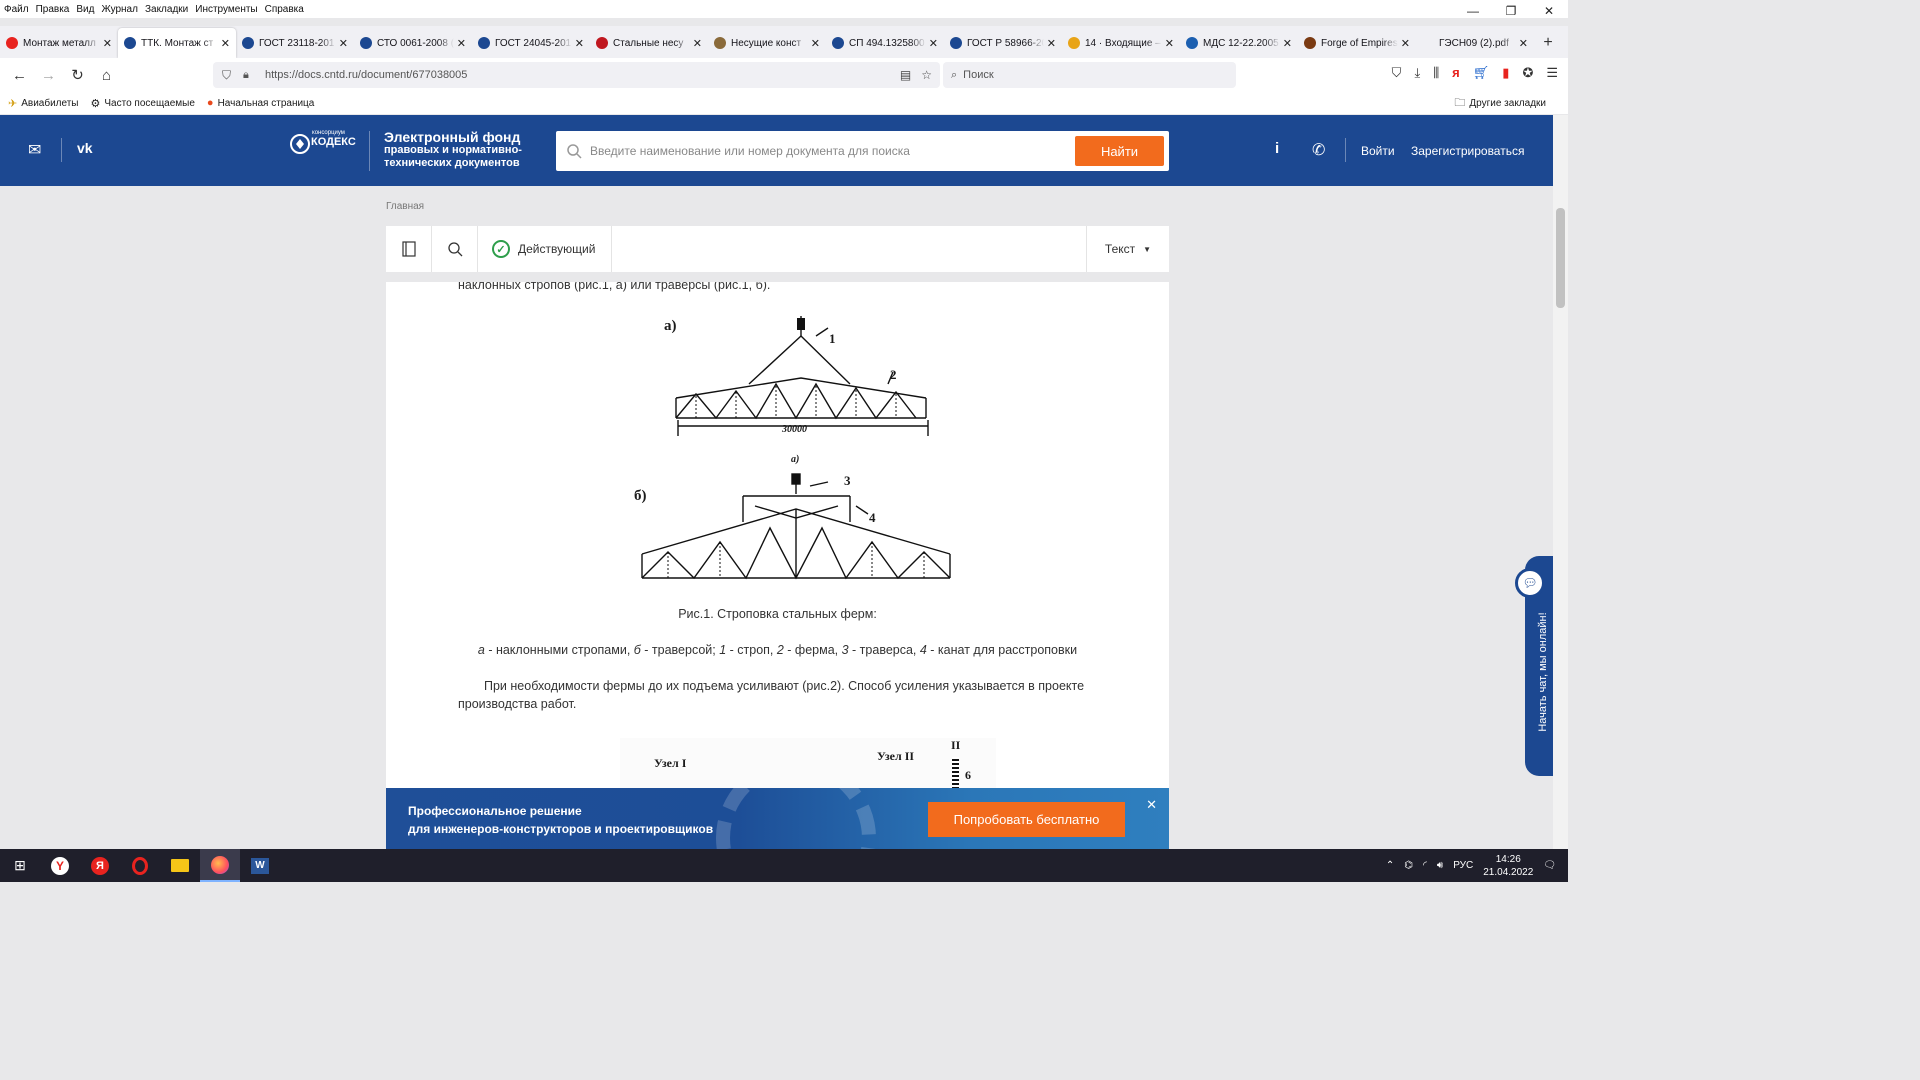 The height and width of the screenshot is (1080, 1920). Describe the element at coordinates (1549, 865) in the screenshot. I see `notifications-icon: 🗨︎` at that location.